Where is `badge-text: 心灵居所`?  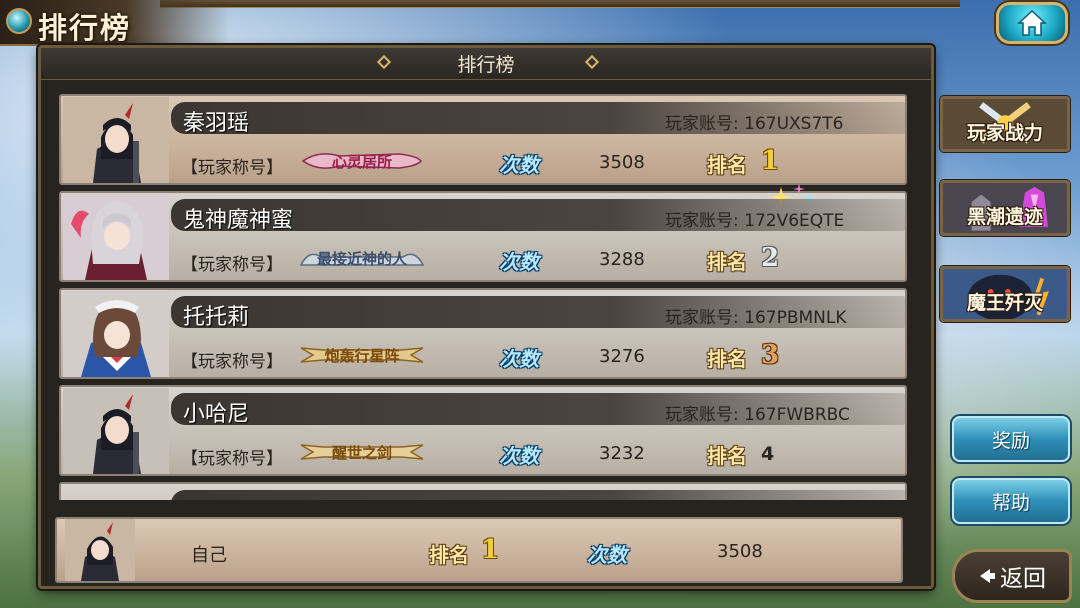 badge-text: 心灵居所 is located at coordinates (361, 161).